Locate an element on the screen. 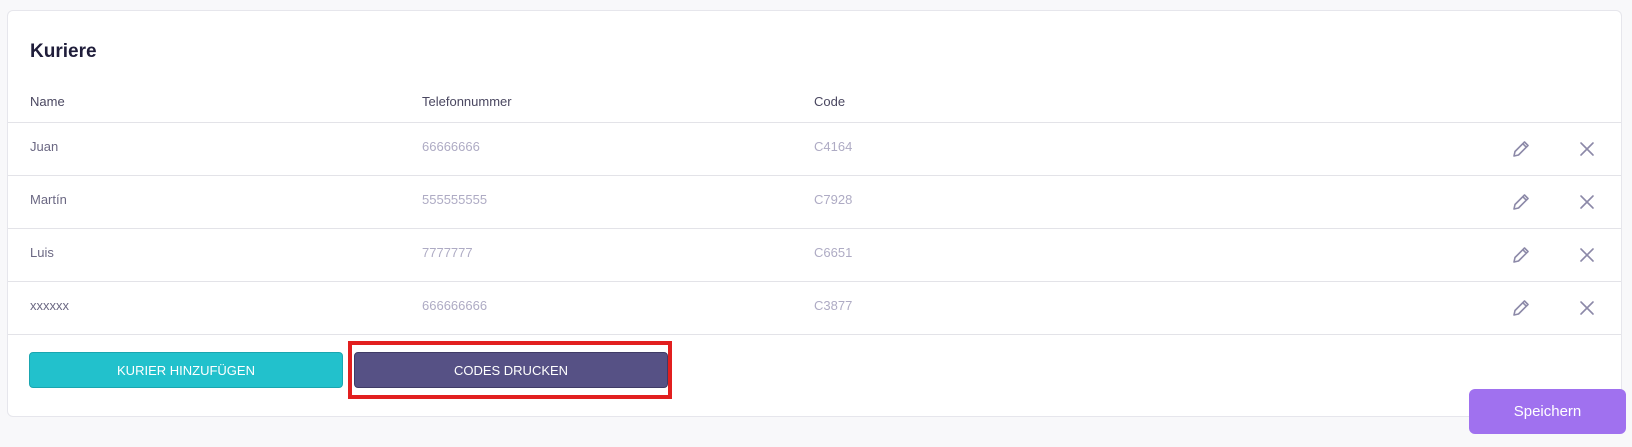  section-title: Kuriere is located at coordinates (63, 51).